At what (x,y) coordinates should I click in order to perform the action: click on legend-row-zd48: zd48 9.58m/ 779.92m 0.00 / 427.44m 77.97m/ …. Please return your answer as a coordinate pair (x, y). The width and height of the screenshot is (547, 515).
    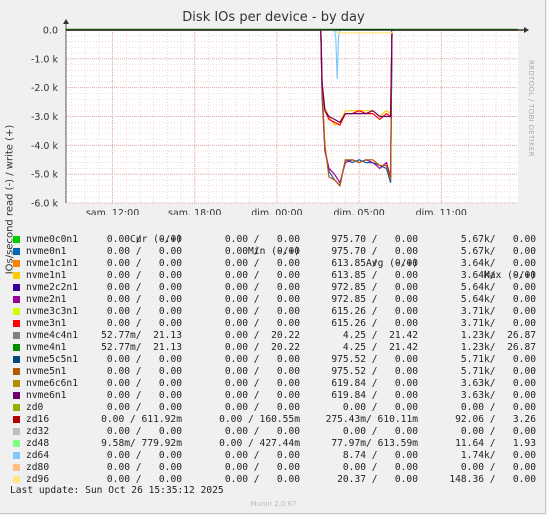
    Looking at the image, I should click on (275, 444).